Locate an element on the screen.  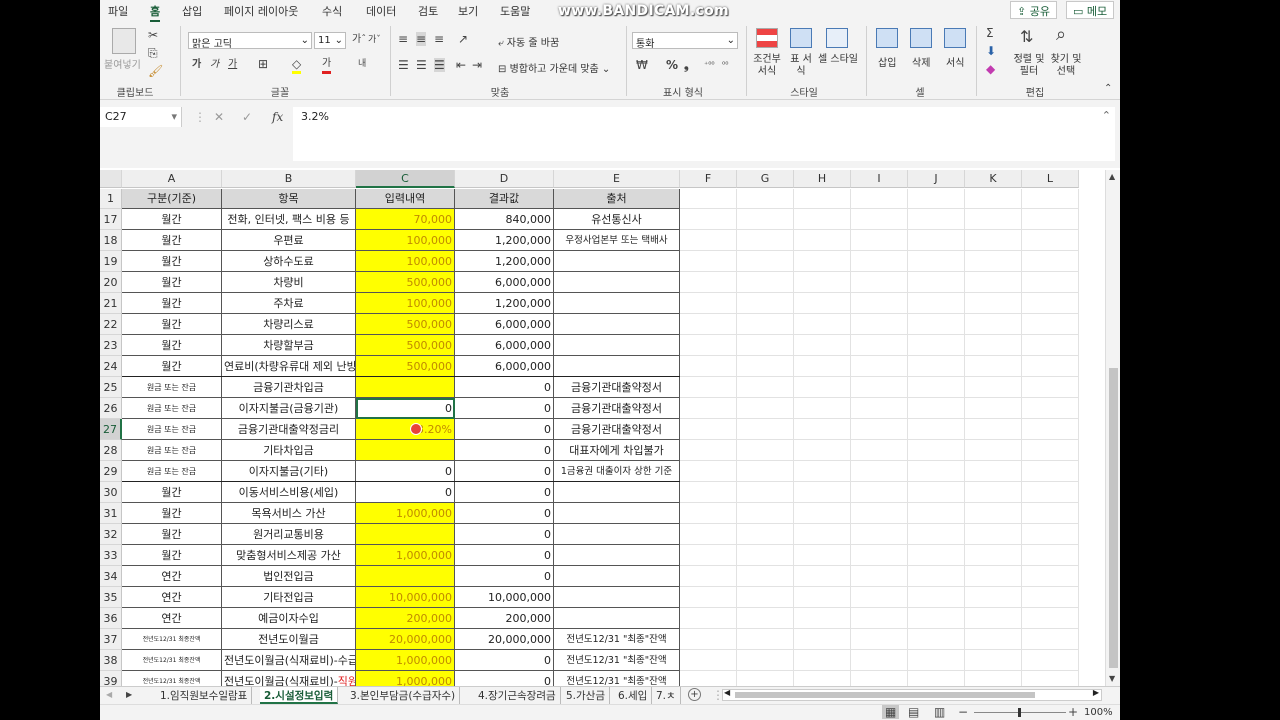
menu-home: 홈 is located at coordinates (155, 12).